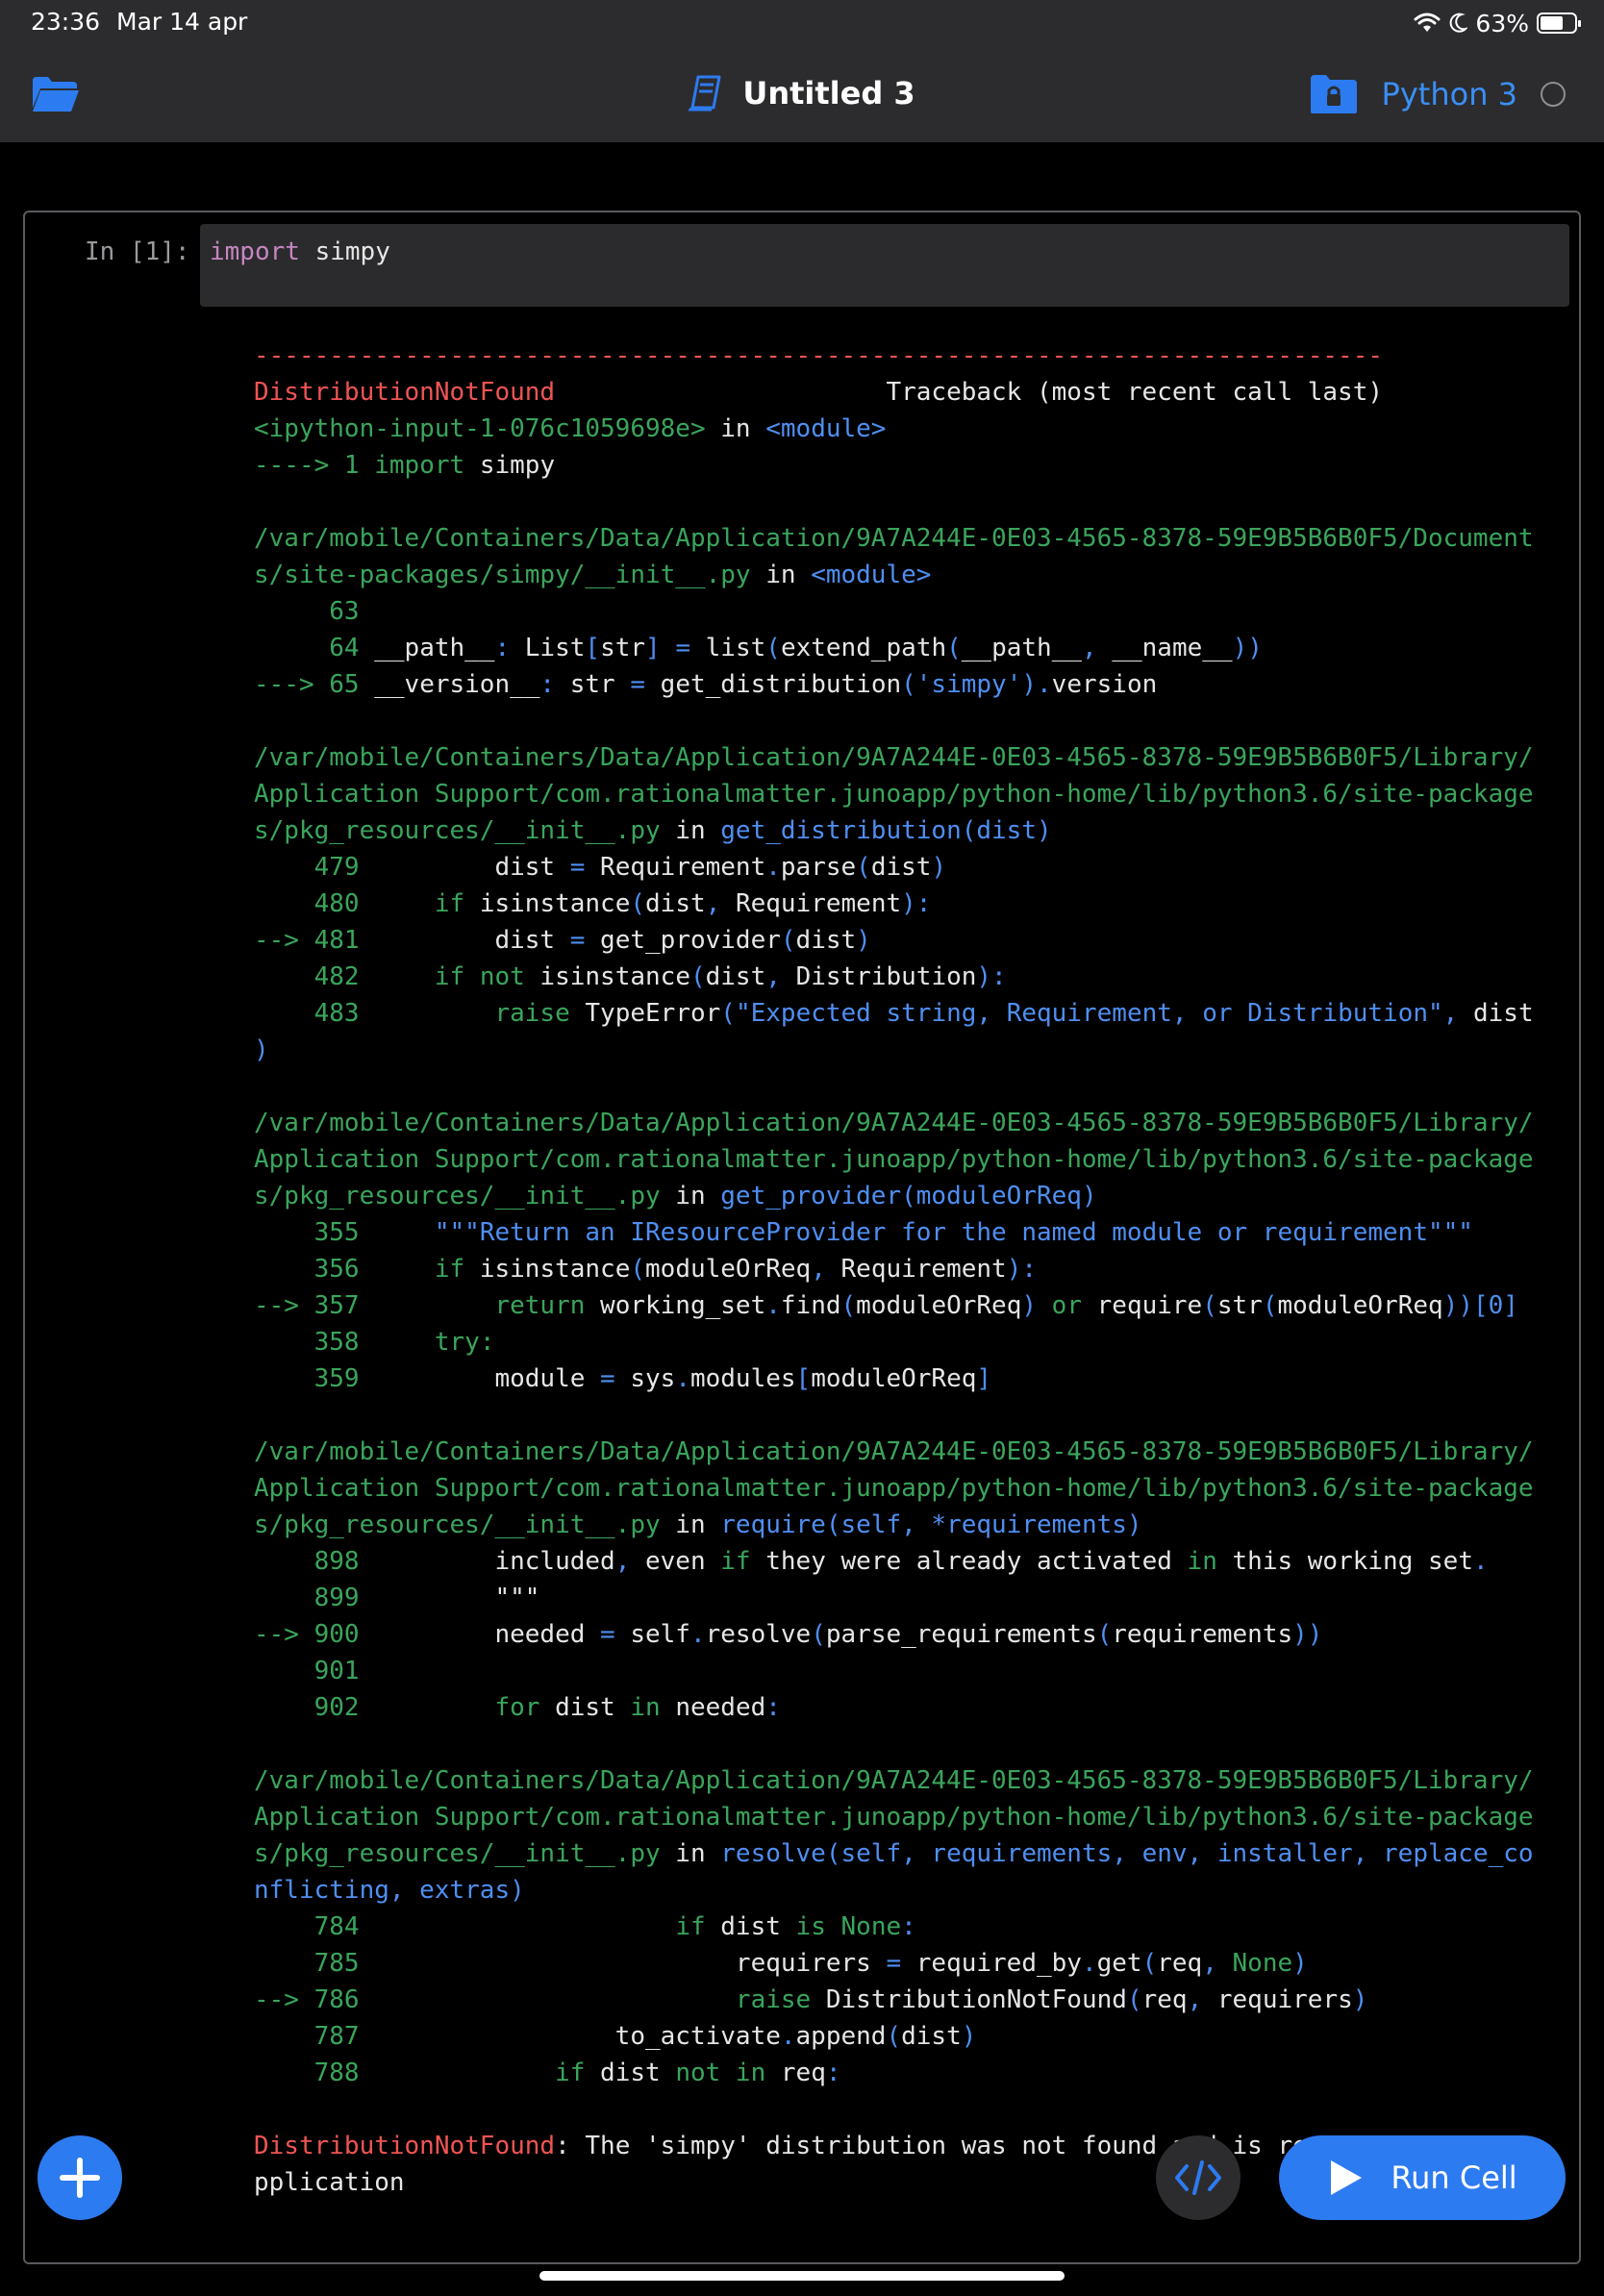 This screenshot has width=1604, height=2296. What do you see at coordinates (307, 1598) in the screenshot?
I see `traceback-token: 899` at bounding box center [307, 1598].